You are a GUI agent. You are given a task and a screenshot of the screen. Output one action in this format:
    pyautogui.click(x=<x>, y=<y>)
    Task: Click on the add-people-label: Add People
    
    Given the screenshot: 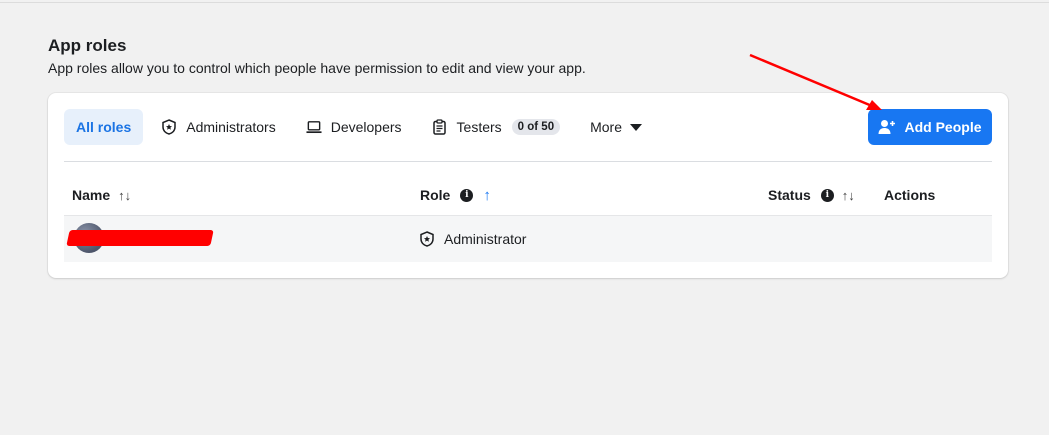 What is the action you would take?
    pyautogui.click(x=943, y=127)
    